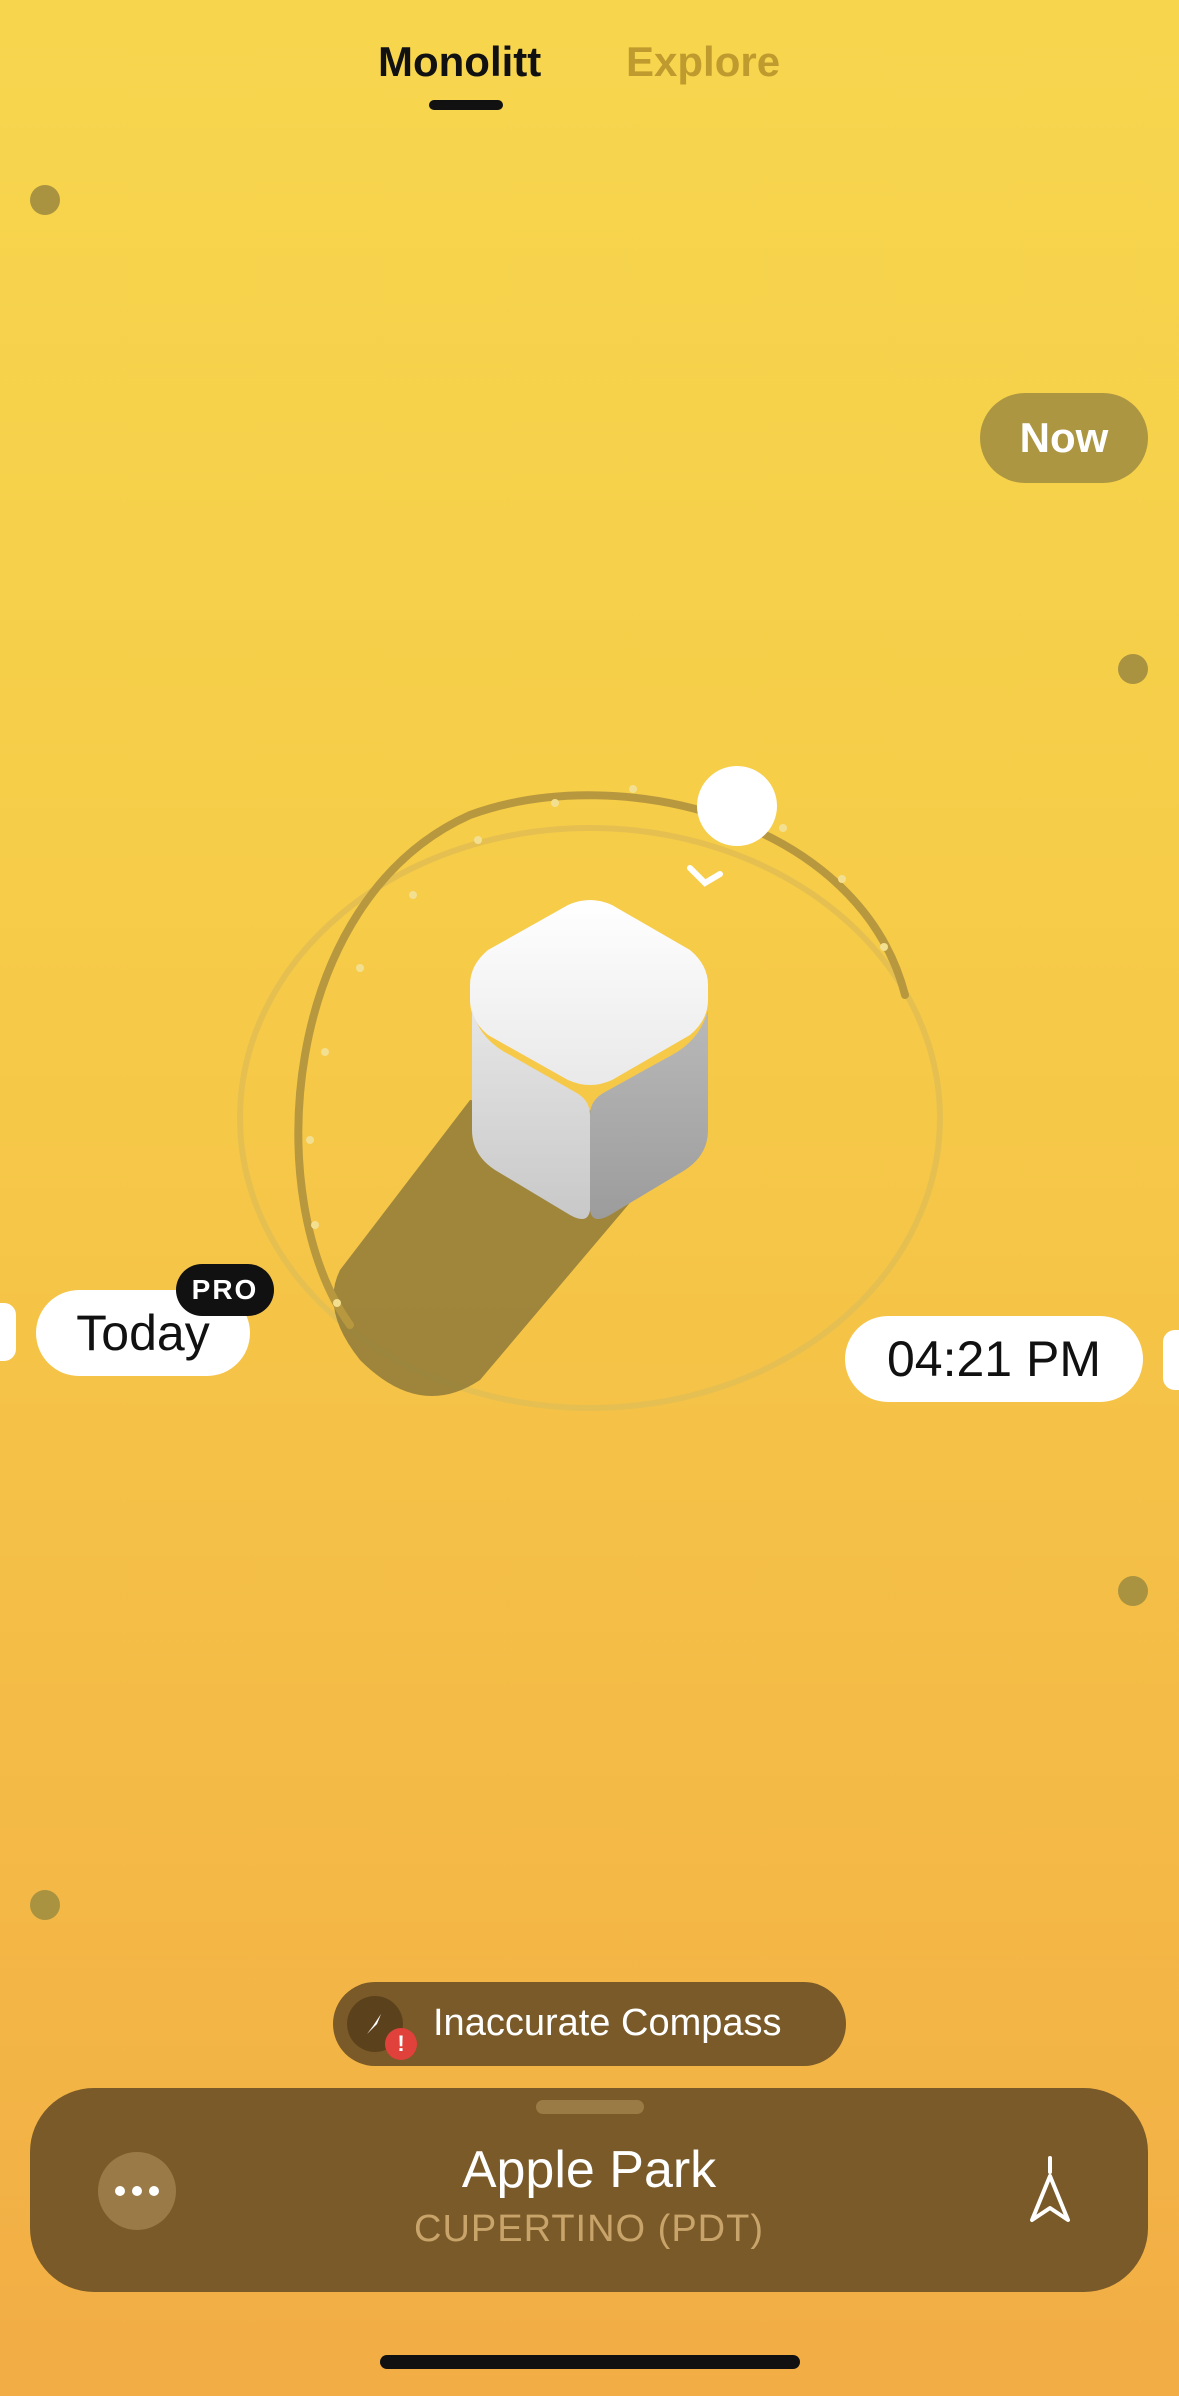  Describe the element at coordinates (1050, 2192) in the screenshot. I see `navigation-arrow-icon` at that location.